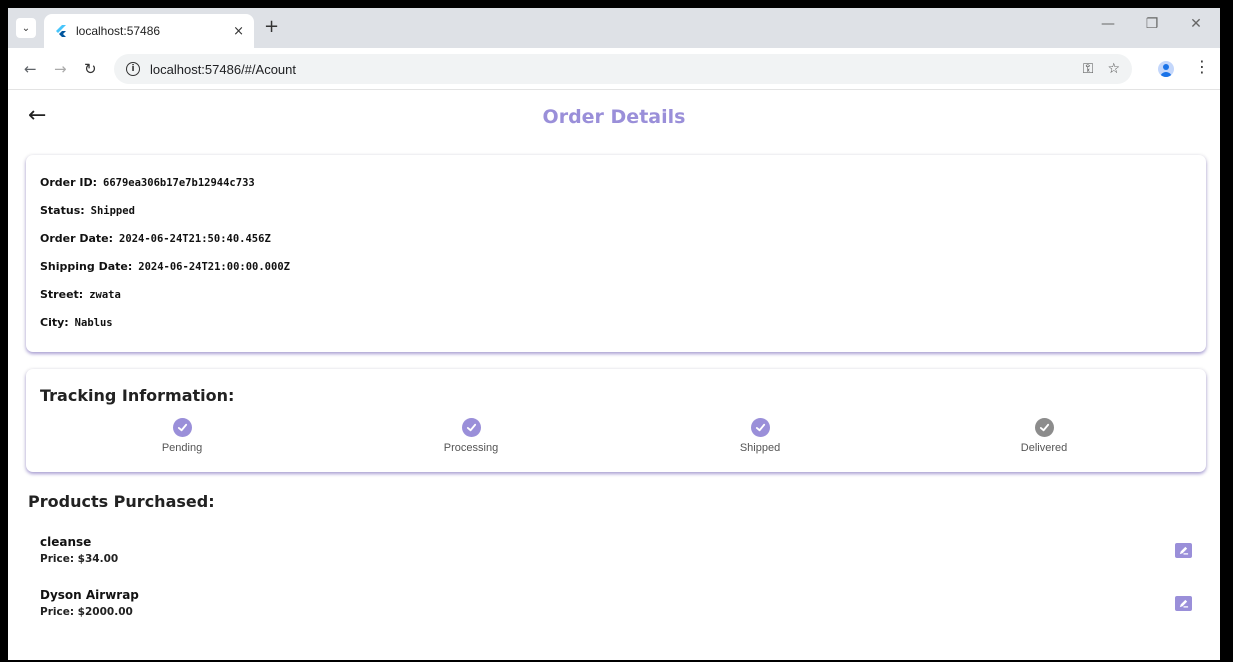  I want to click on step-label: Pending, so click(182, 448).